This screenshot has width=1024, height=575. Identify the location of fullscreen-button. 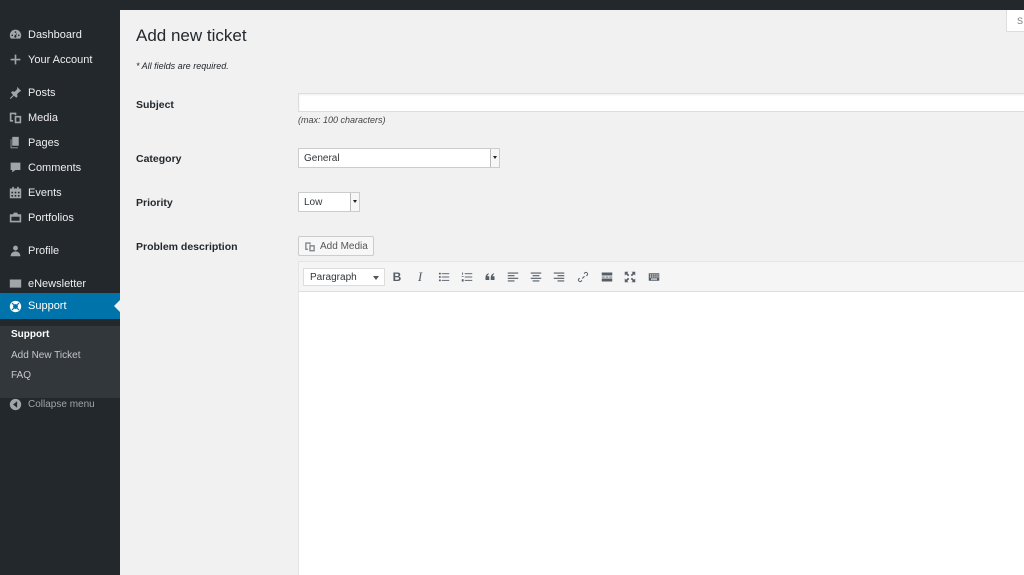
(630, 277).